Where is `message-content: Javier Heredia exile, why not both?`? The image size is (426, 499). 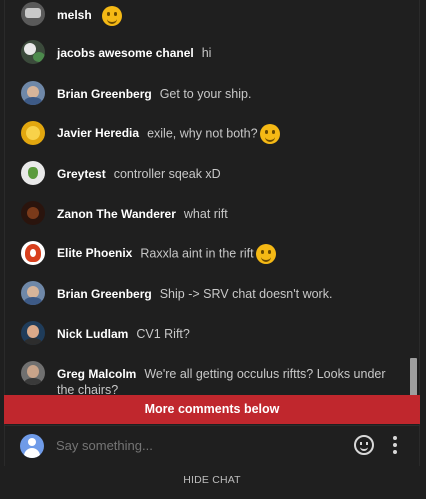 message-content: Javier Heredia exile, why not both? is located at coordinates (226, 134).